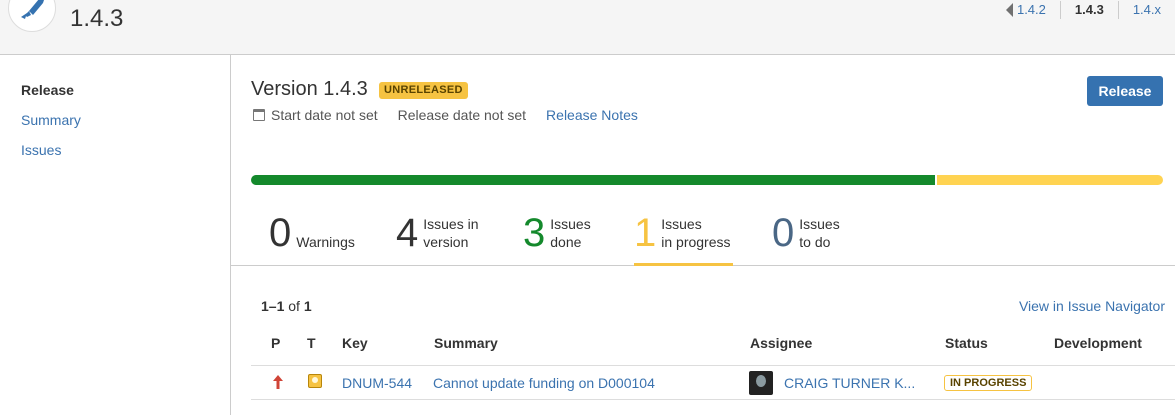 Image resolution: width=1175 pixels, height=415 pixels. What do you see at coordinates (1098, 343) in the screenshot?
I see `column-header-development: Development` at bounding box center [1098, 343].